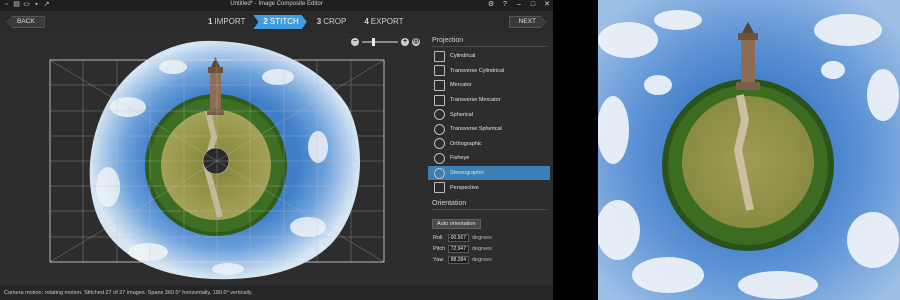 The image size is (900, 300). What do you see at coordinates (439, 71) in the screenshot?
I see `transverse-cylindrical-icon` at bounding box center [439, 71].